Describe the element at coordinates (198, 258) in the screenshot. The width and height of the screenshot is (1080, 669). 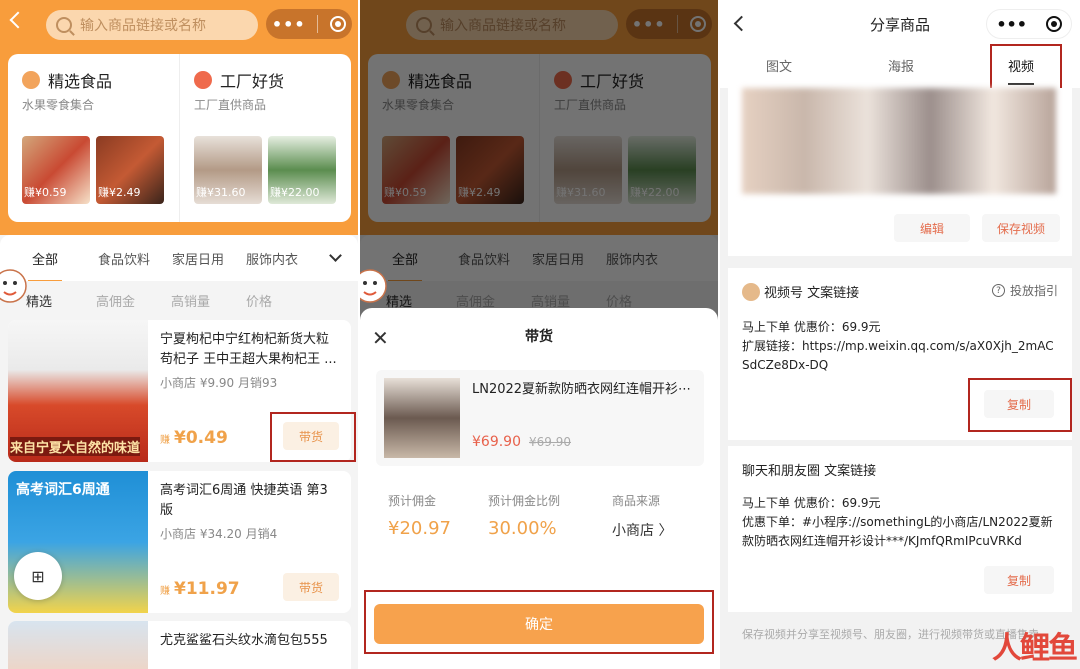
I see `tab-home: 家居日用` at that location.